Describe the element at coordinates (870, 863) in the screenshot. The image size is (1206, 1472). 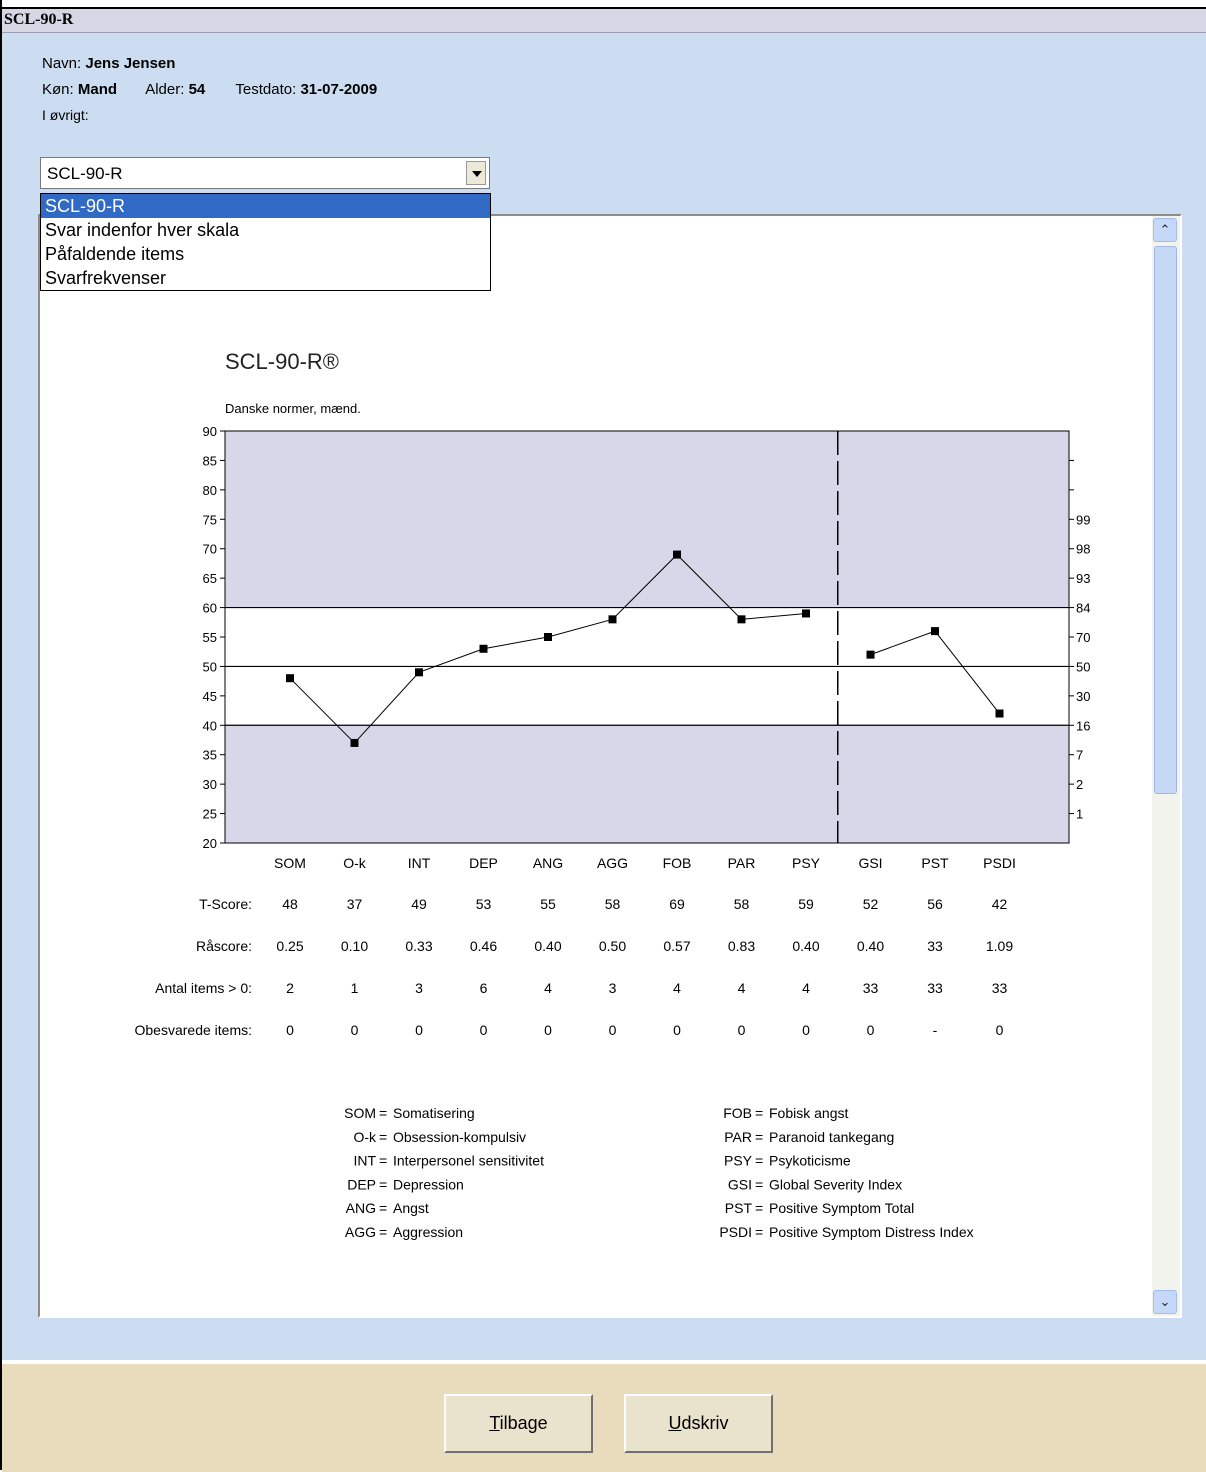
I see `x-tick-label: GSI` at that location.